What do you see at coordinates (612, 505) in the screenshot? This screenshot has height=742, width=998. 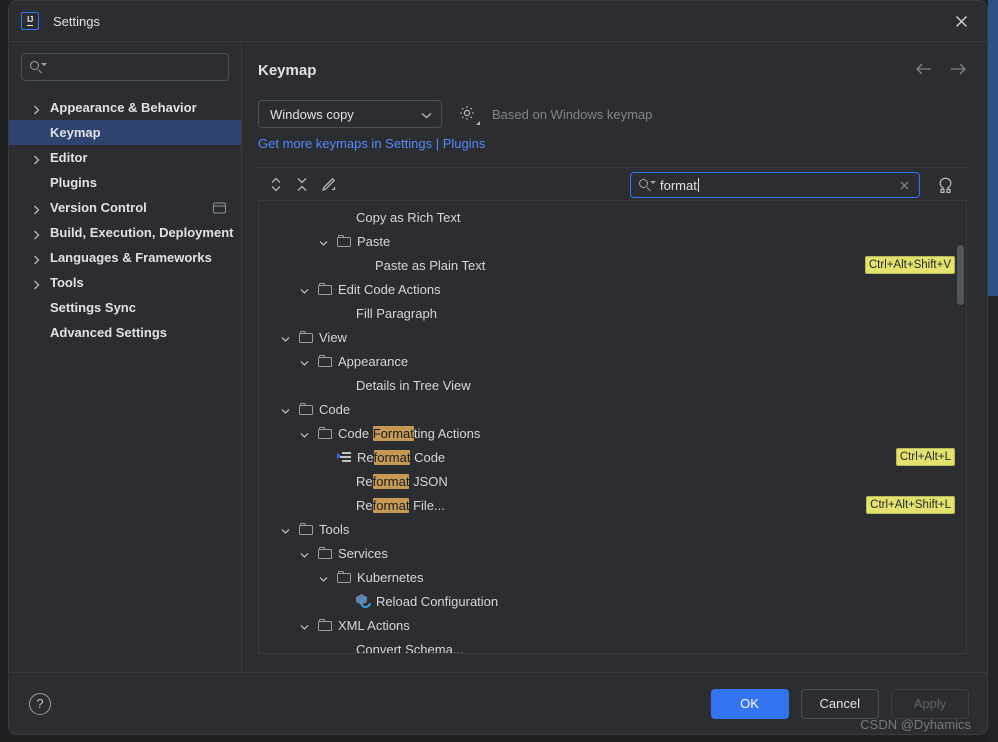 I see `tree-row: Reformat File... Ctrl+Alt+Shift+L` at bounding box center [612, 505].